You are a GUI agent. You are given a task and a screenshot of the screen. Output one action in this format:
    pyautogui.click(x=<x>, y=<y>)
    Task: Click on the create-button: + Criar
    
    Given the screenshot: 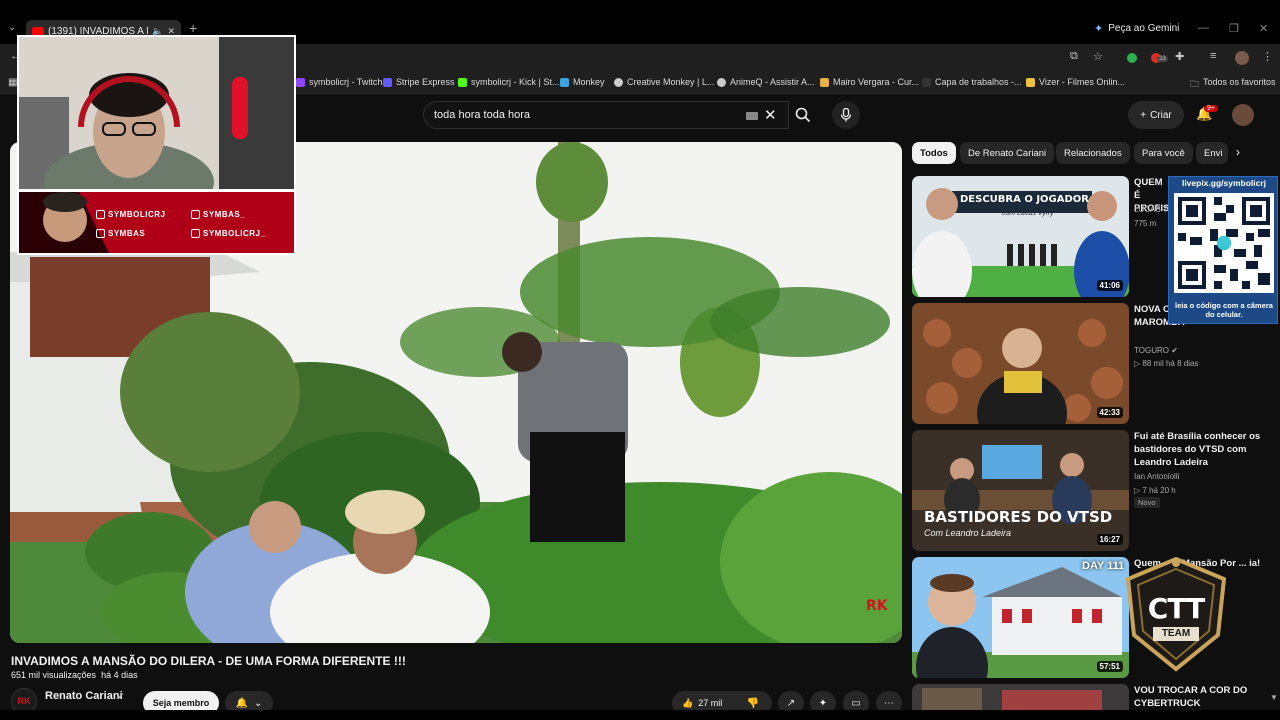 What is the action you would take?
    pyautogui.click(x=1156, y=115)
    